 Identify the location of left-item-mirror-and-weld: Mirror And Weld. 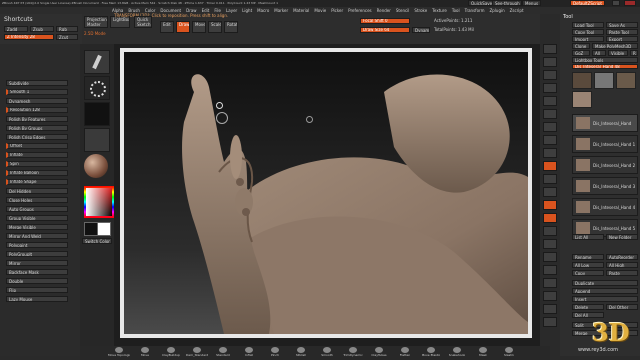
(37, 236).